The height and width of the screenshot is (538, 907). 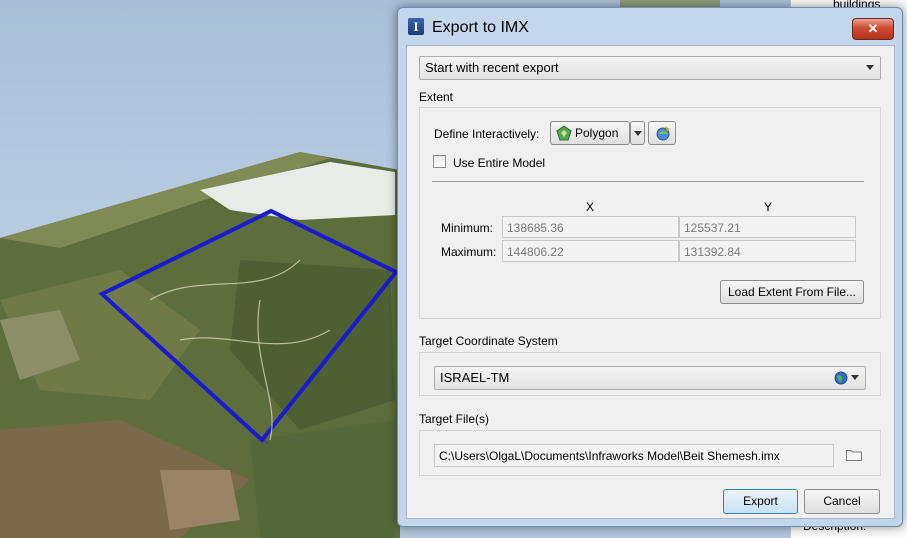 What do you see at coordinates (492, 67) in the screenshot?
I see `preset-selected: Start with recent export` at bounding box center [492, 67].